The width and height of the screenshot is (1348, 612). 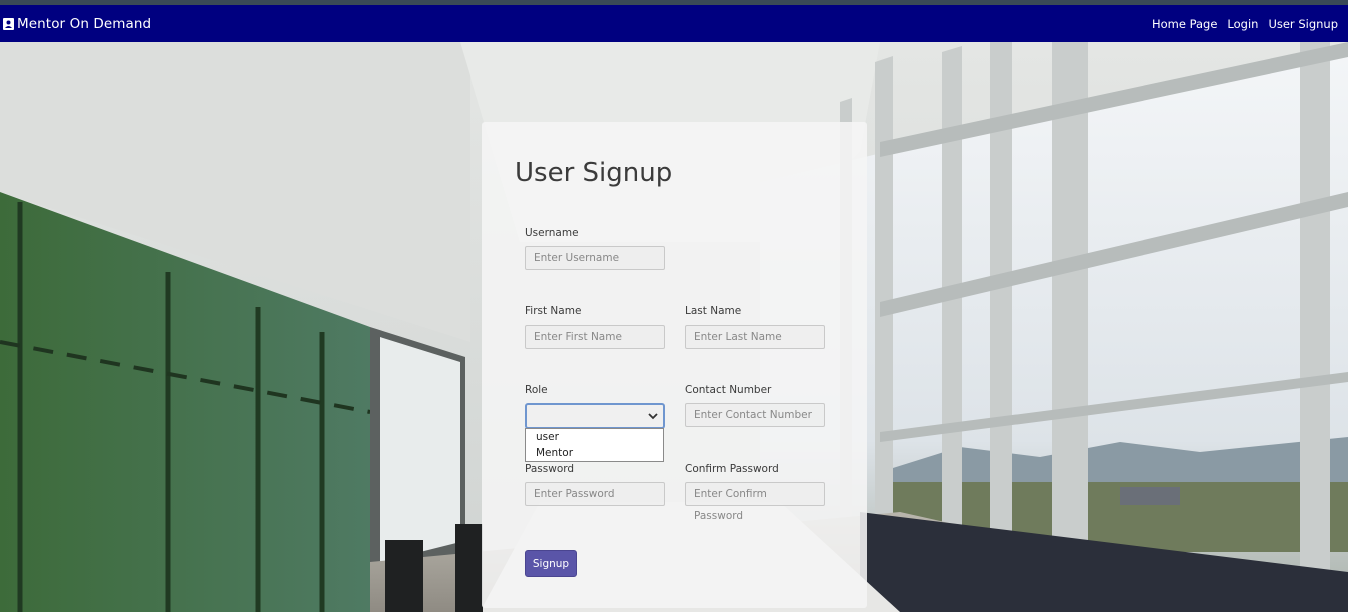 I want to click on contact-card-icon, so click(x=8, y=23).